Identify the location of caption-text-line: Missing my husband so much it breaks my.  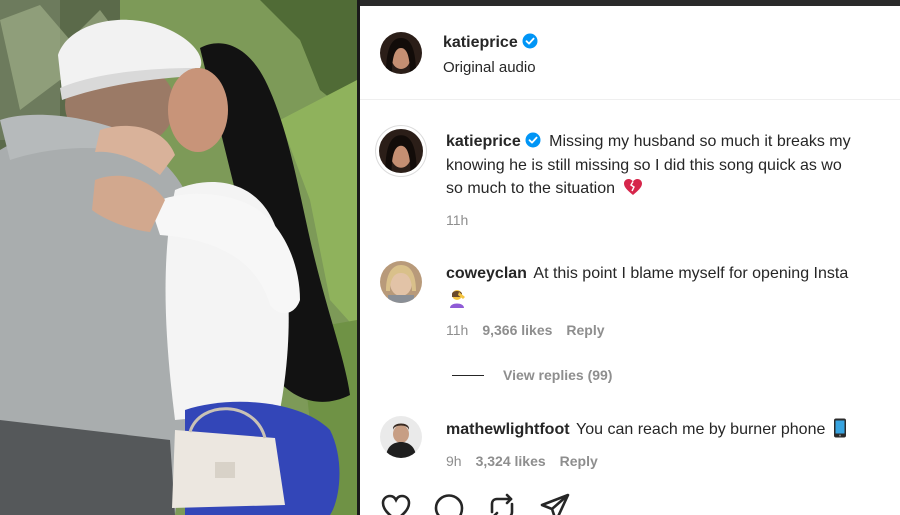
(700, 141).